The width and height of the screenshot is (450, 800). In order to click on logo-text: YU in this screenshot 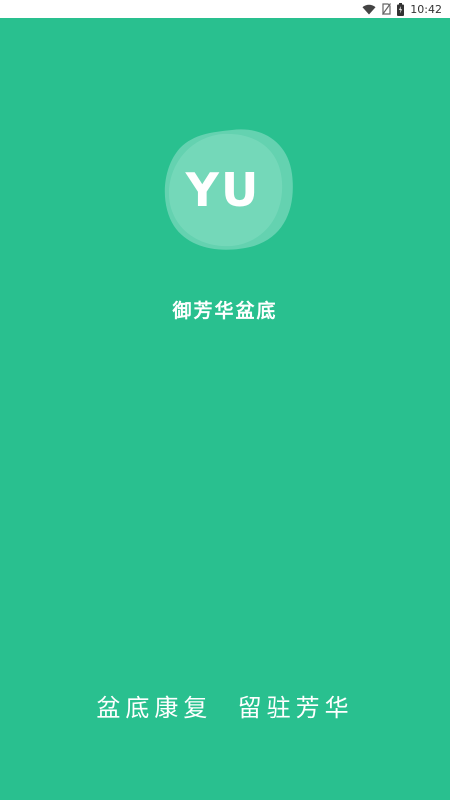, I will do `click(223, 190)`.